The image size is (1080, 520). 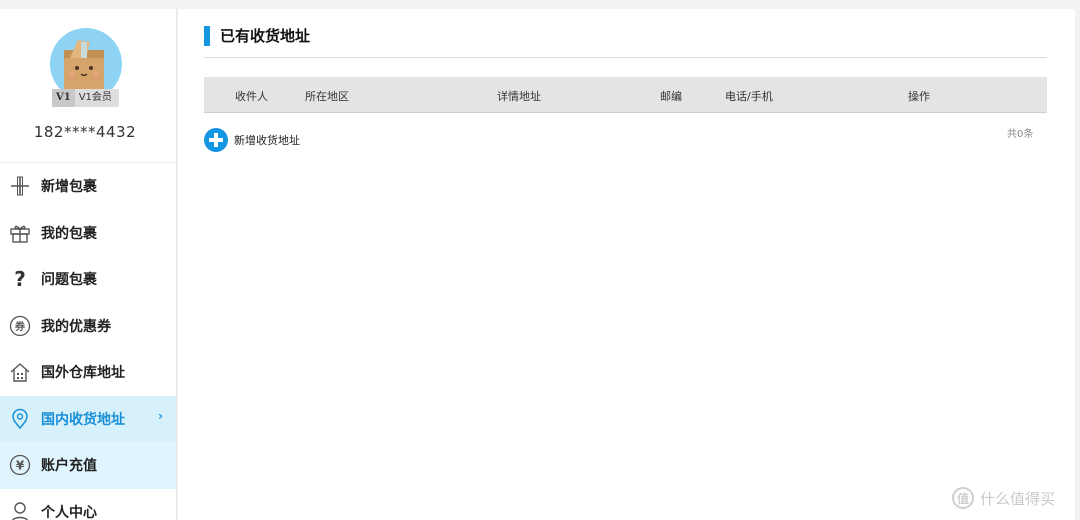 What do you see at coordinates (63, 98) in the screenshot?
I see `level-code: V1` at bounding box center [63, 98].